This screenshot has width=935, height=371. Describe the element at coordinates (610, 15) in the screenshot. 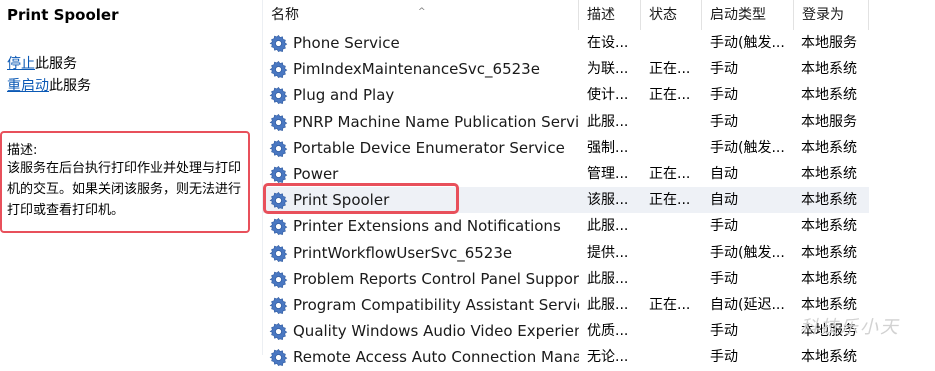

I see `column-header-description: 描述` at that location.